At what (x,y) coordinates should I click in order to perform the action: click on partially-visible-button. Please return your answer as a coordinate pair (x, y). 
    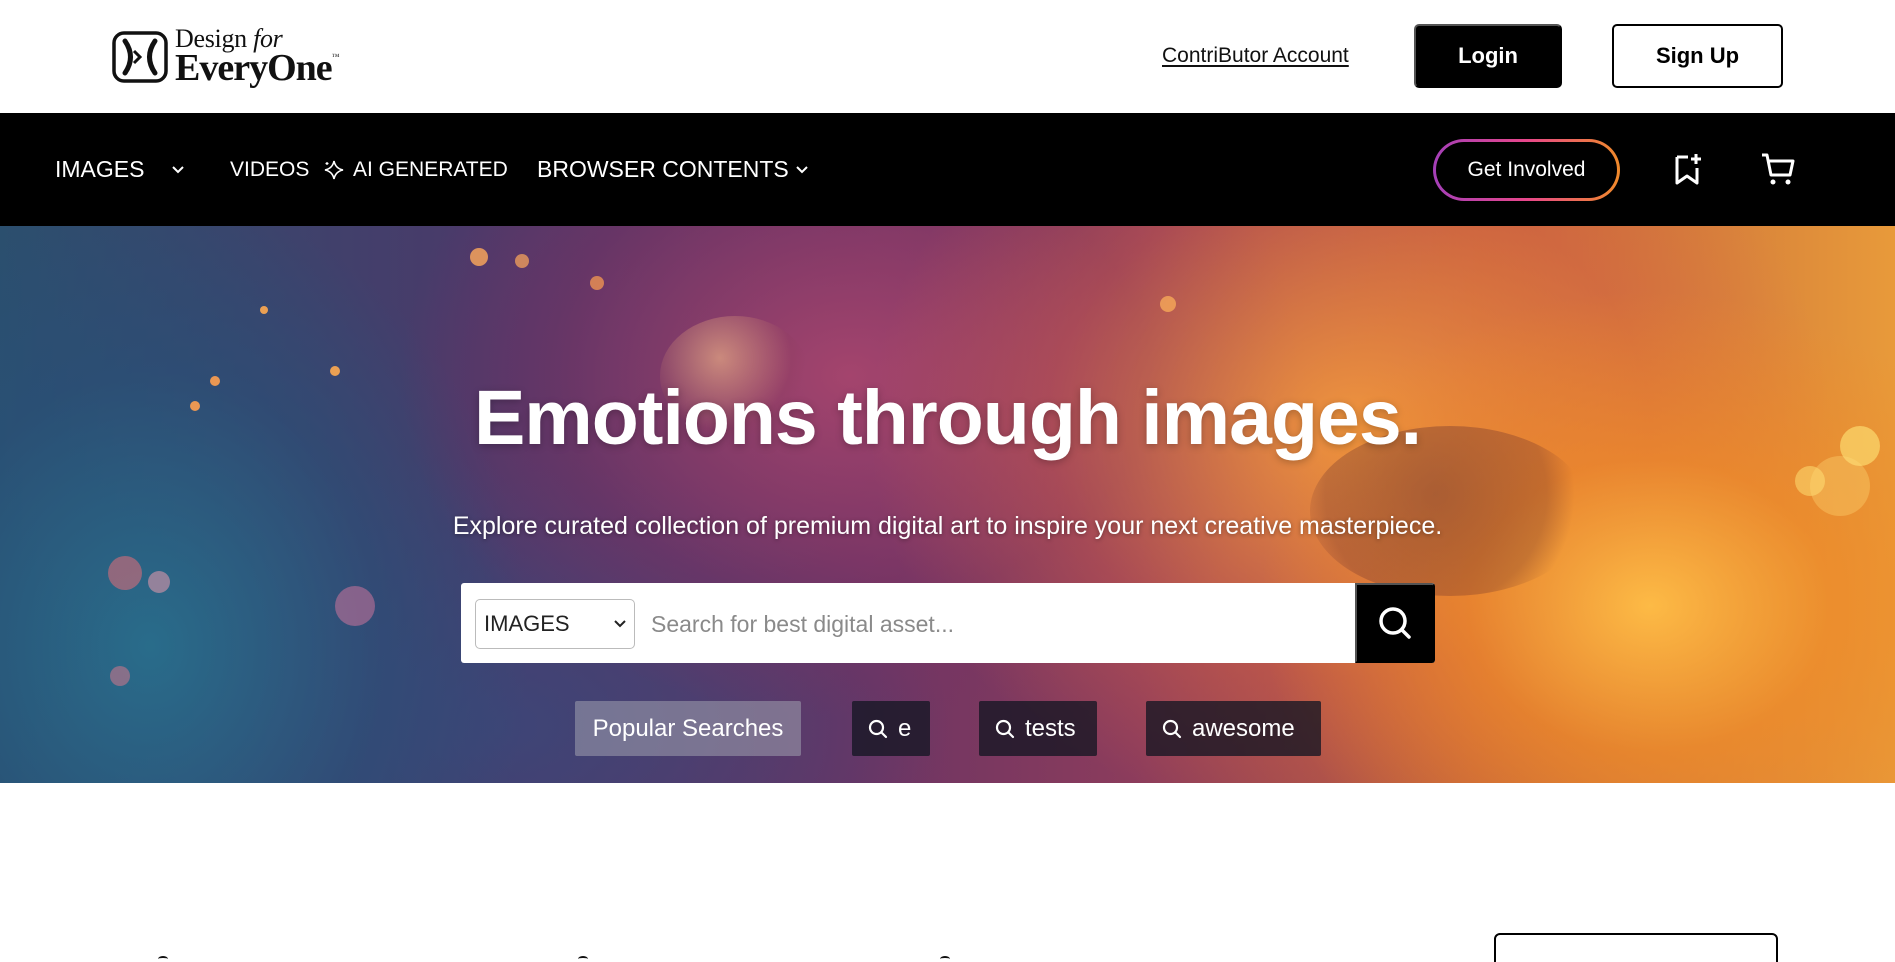
    Looking at the image, I should click on (1636, 947).